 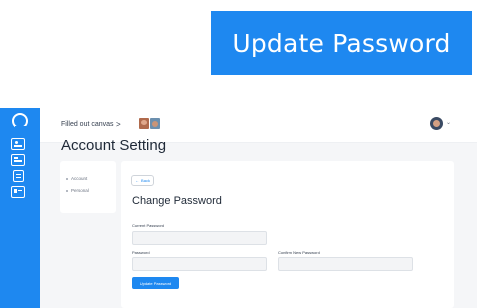 I want to click on image-icon, so click(x=18, y=144).